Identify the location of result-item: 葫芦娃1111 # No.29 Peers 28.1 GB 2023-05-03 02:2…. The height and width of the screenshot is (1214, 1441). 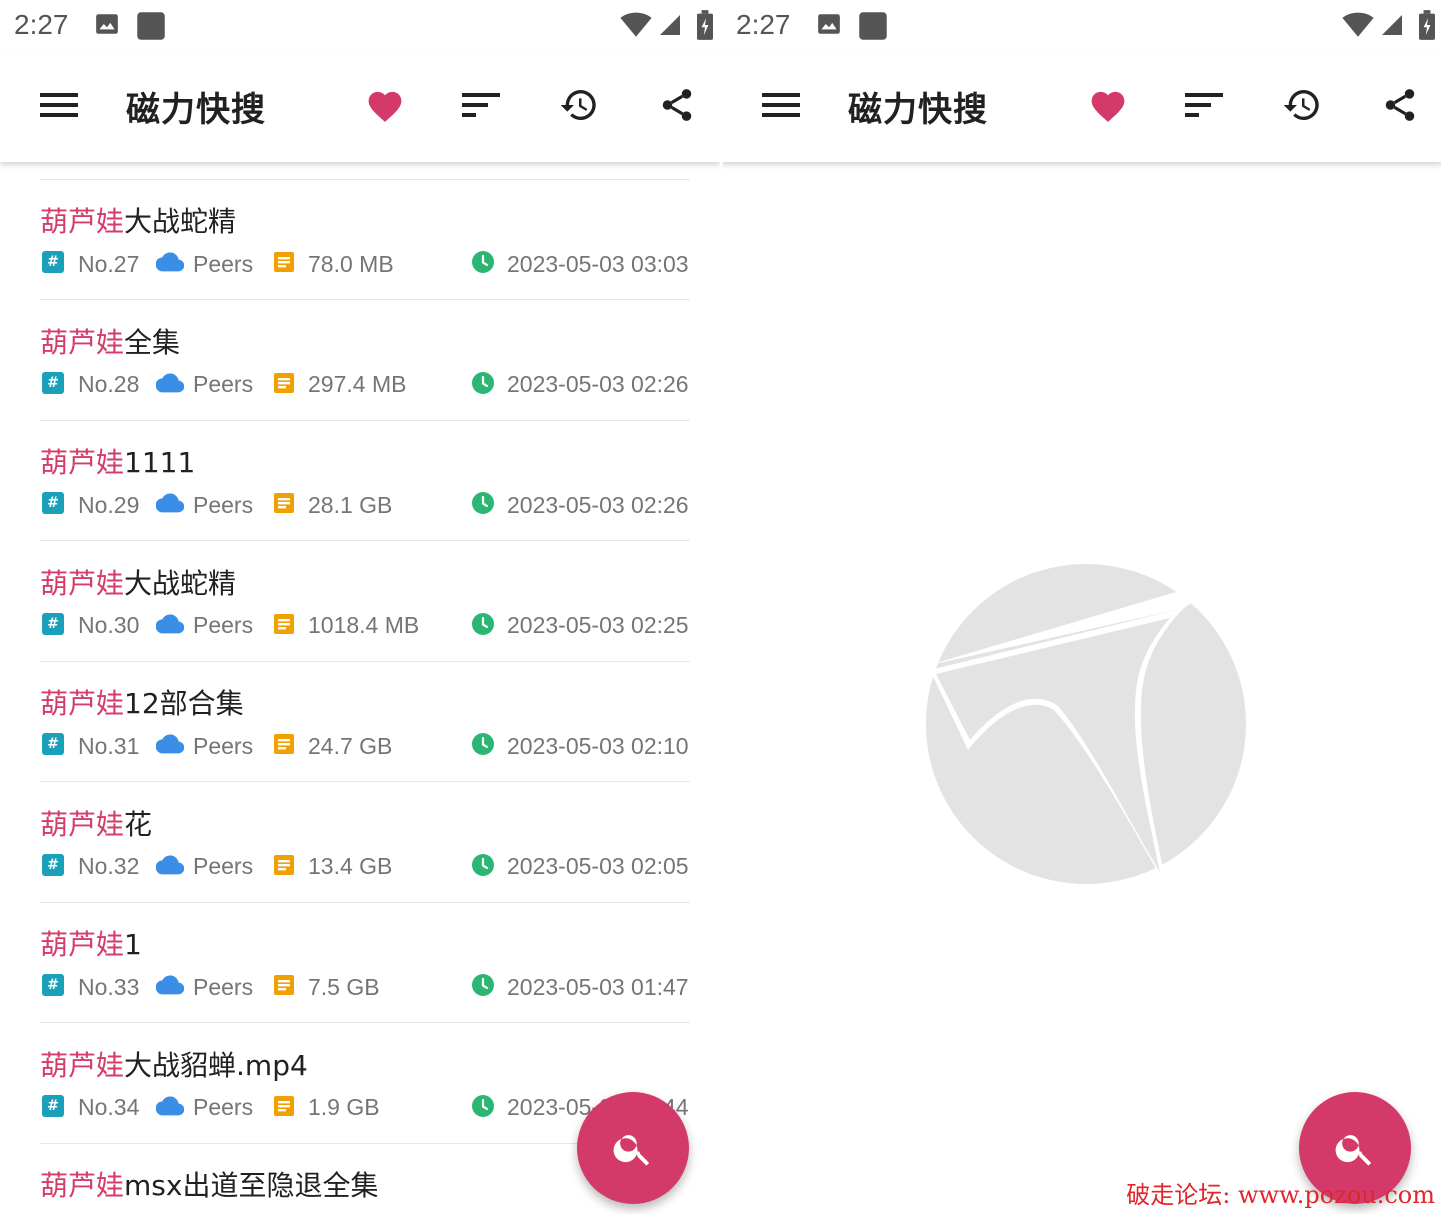
(365, 481).